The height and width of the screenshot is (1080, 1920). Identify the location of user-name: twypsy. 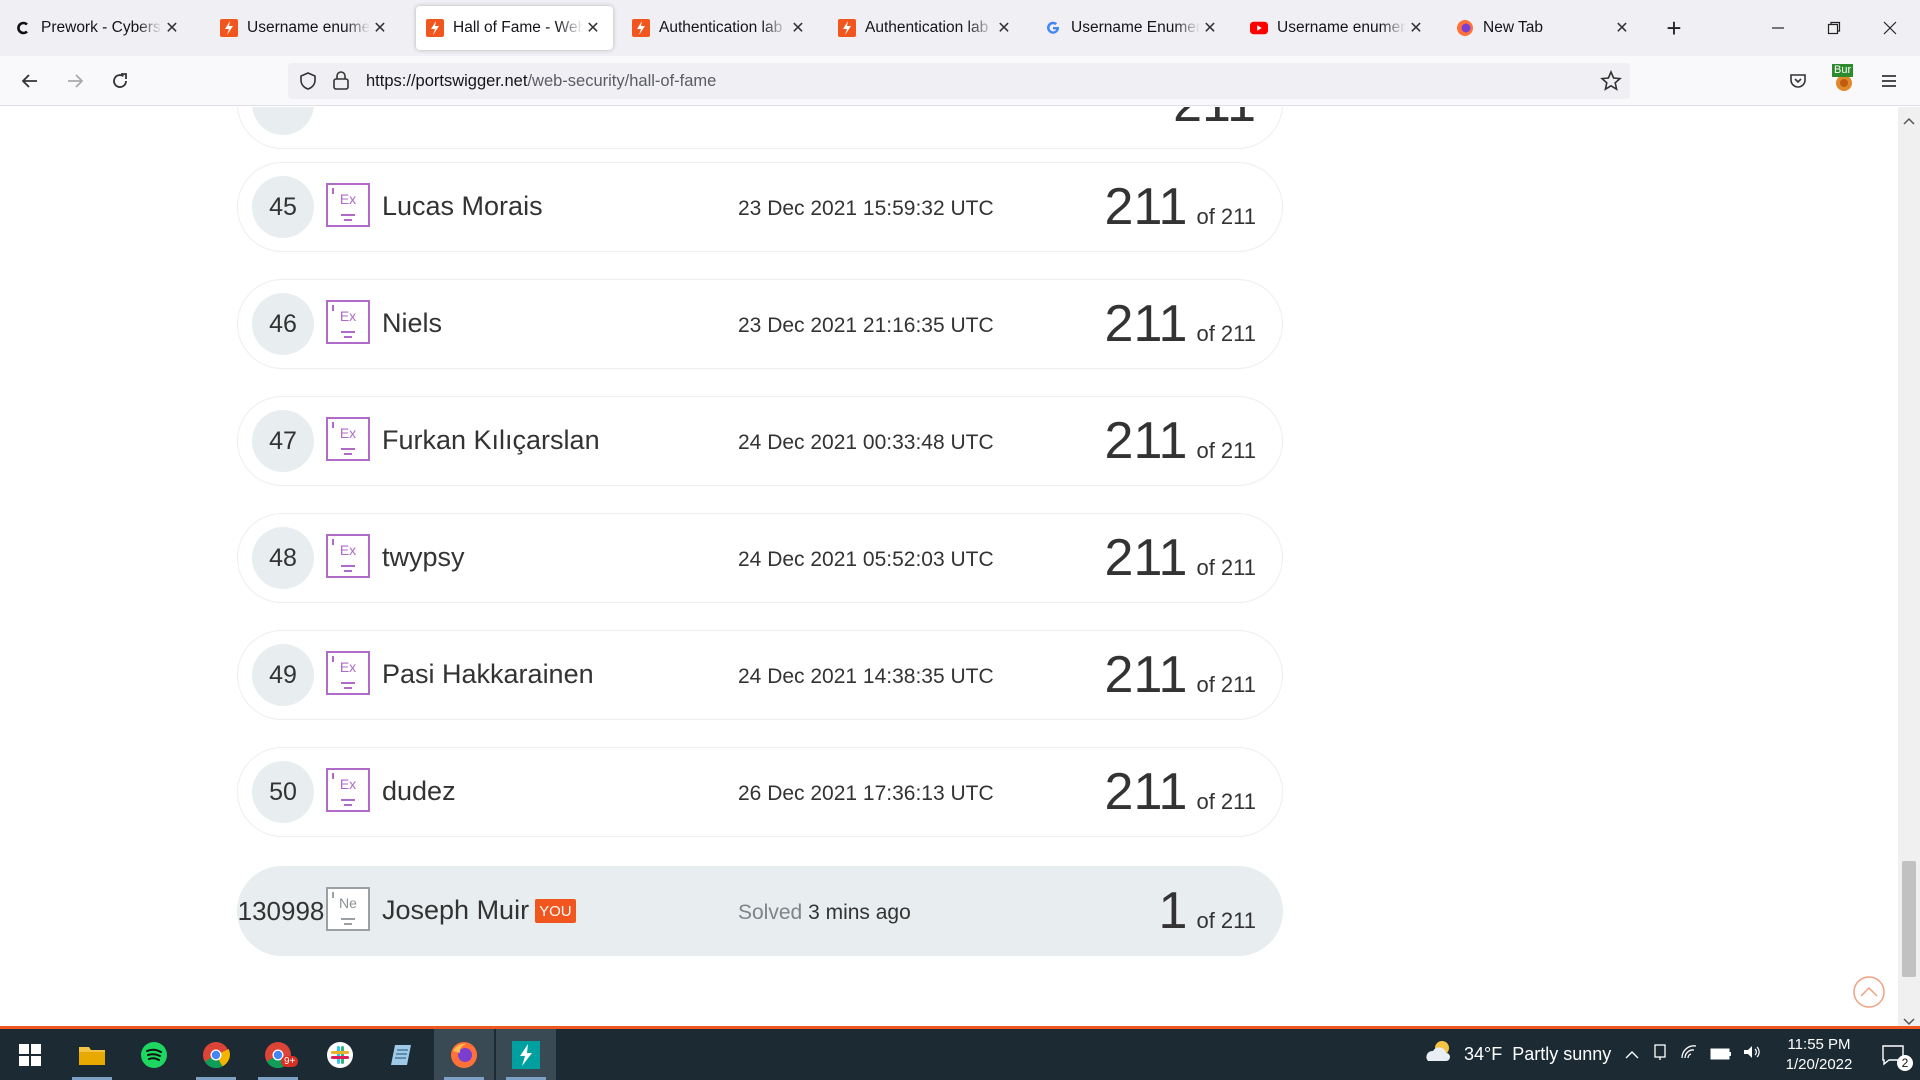
(423, 557).